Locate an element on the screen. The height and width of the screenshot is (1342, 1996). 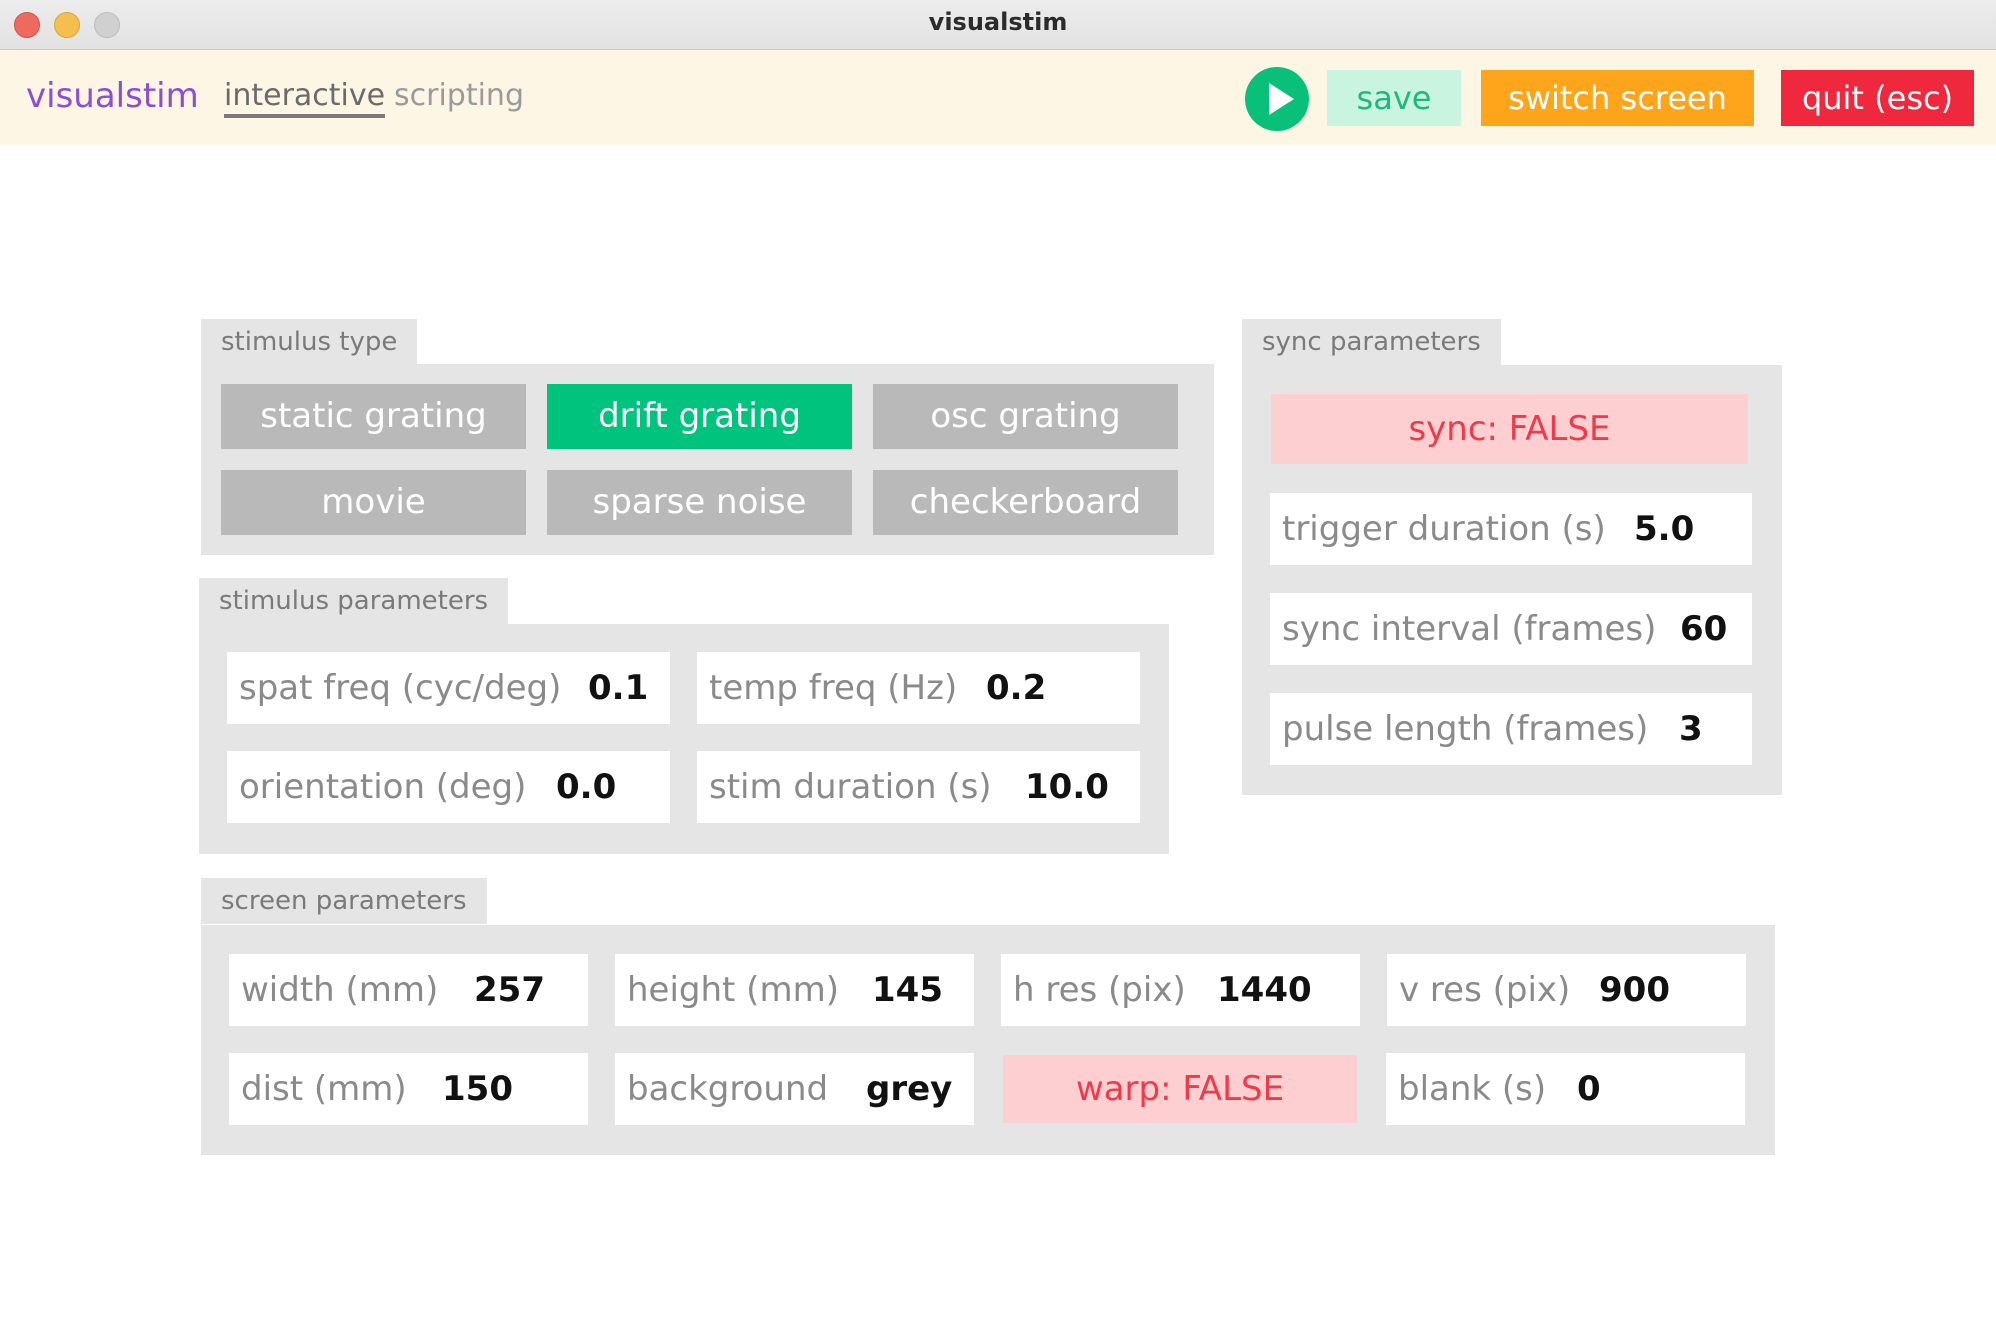
background-label: background is located at coordinates (728, 1089).